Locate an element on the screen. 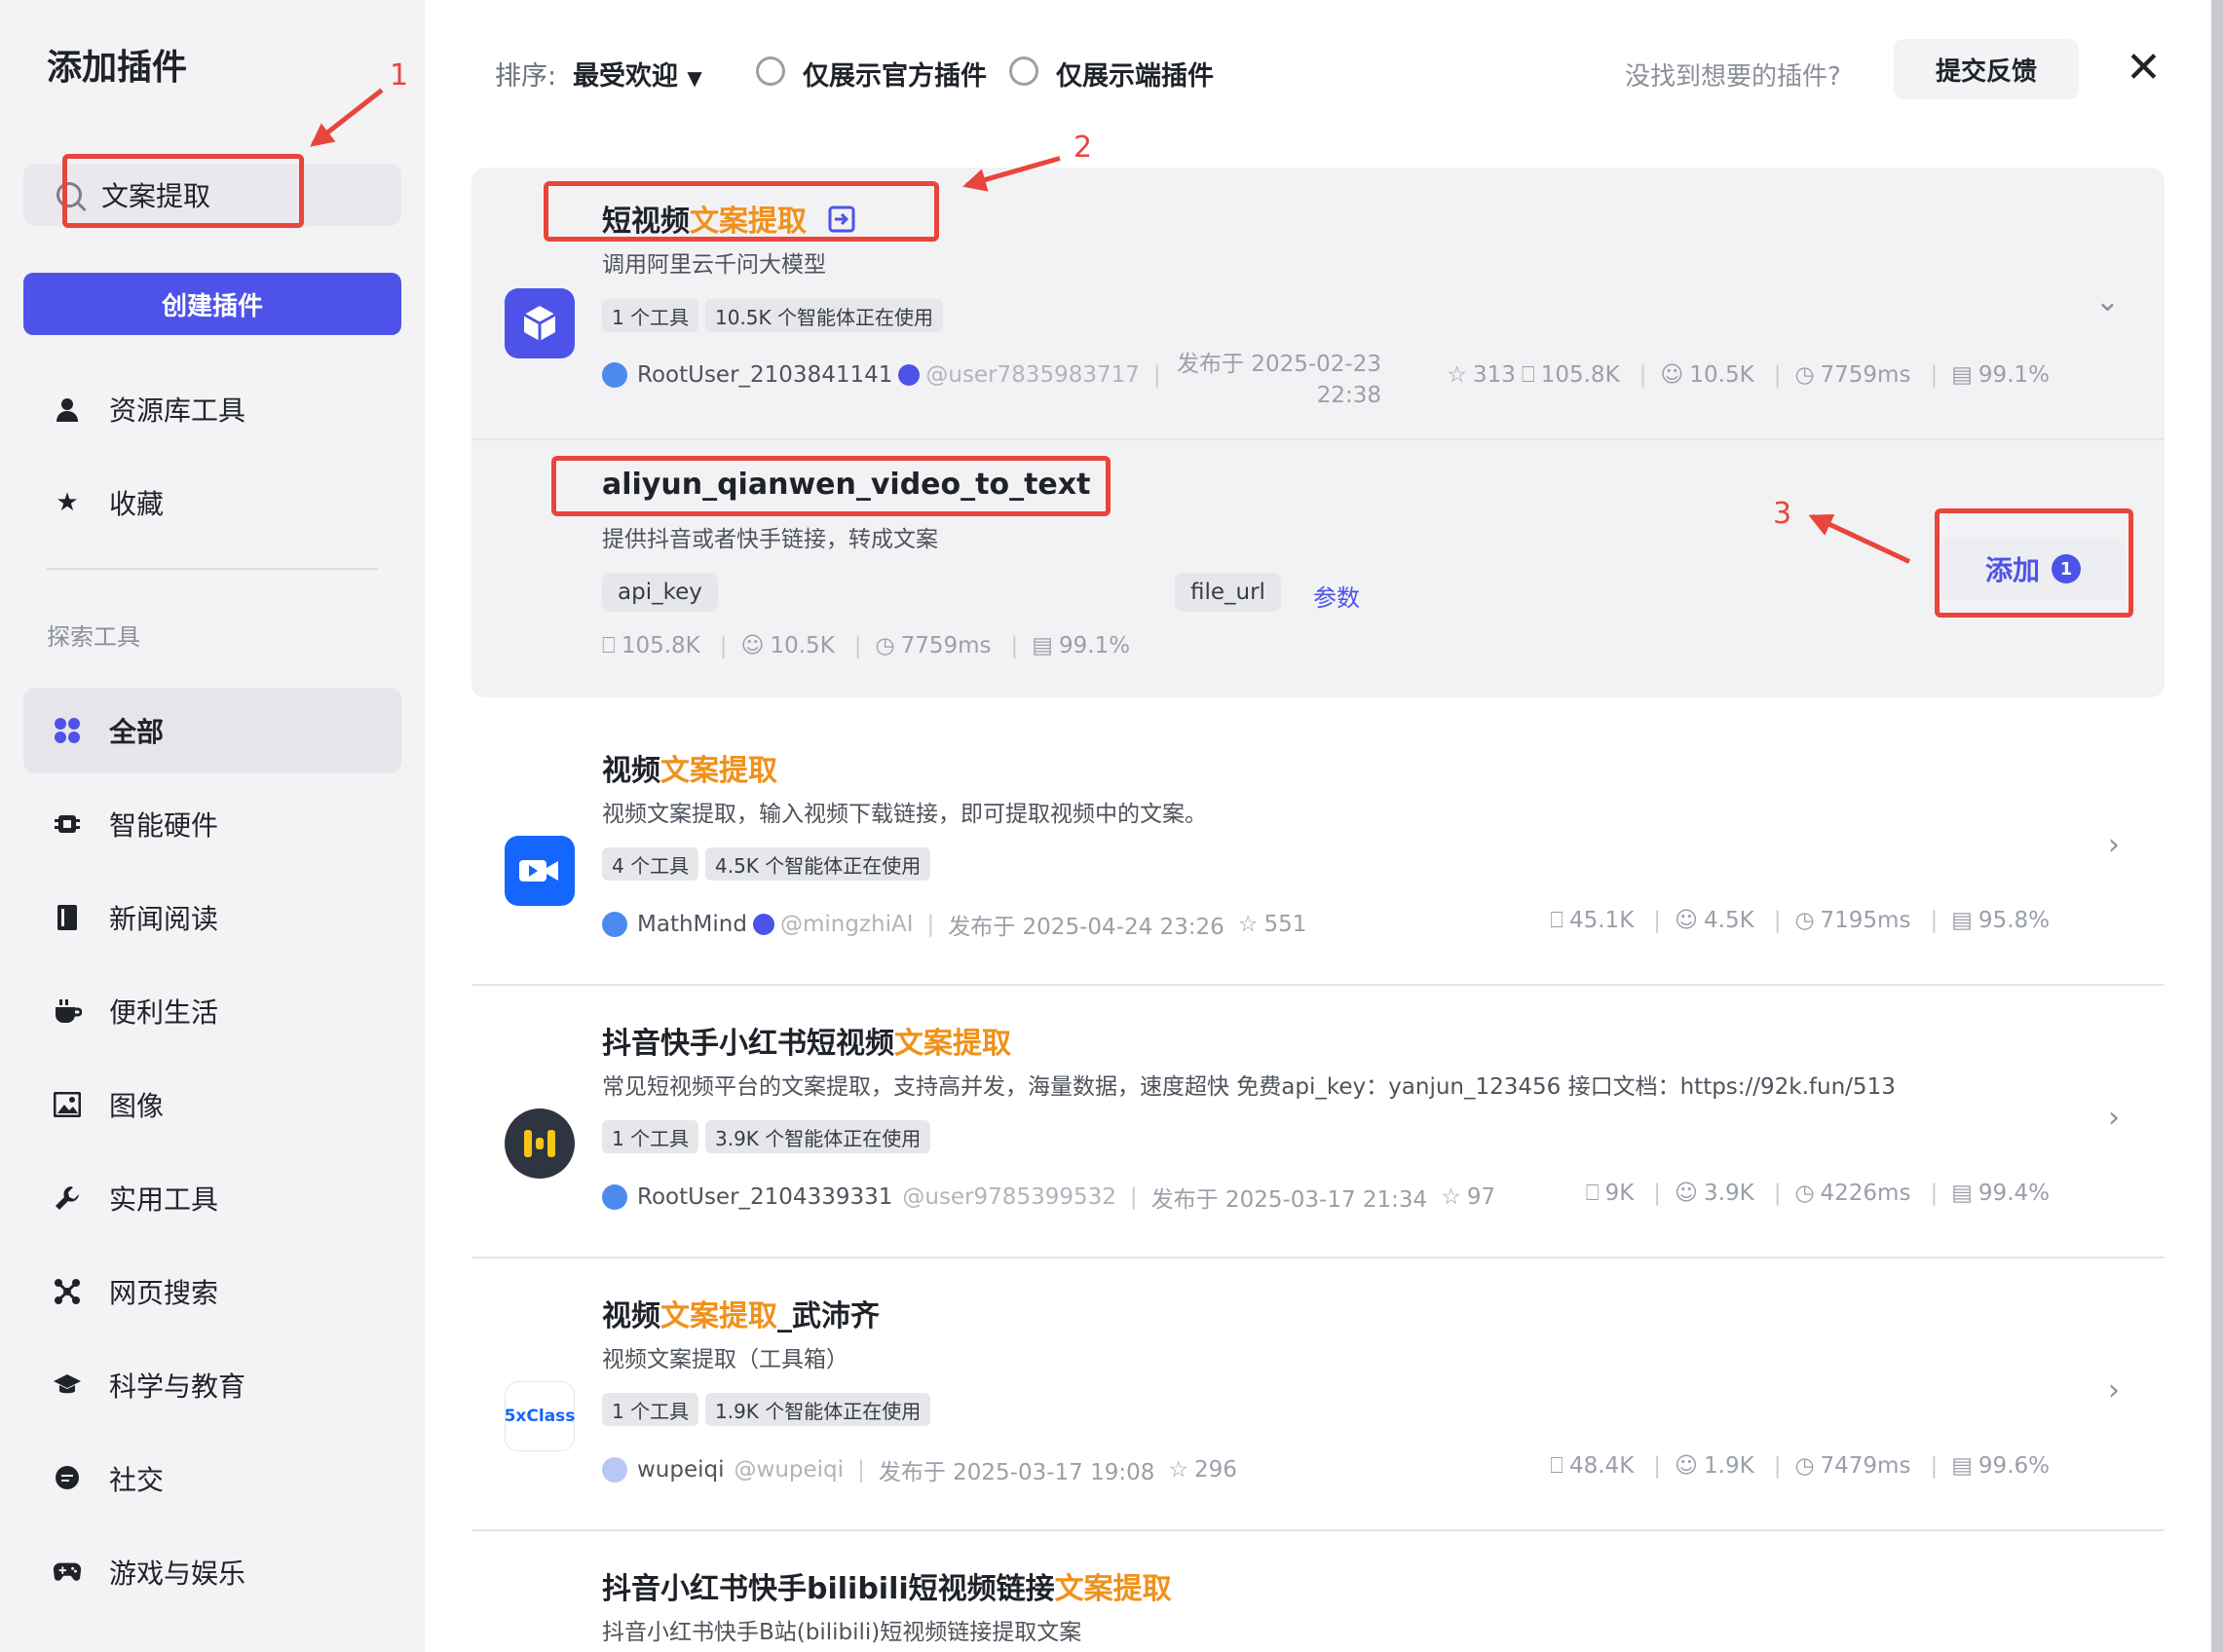 The width and height of the screenshot is (2223, 1652). usage-tag: 10.5K 个智能体正在使用 is located at coordinates (824, 315).